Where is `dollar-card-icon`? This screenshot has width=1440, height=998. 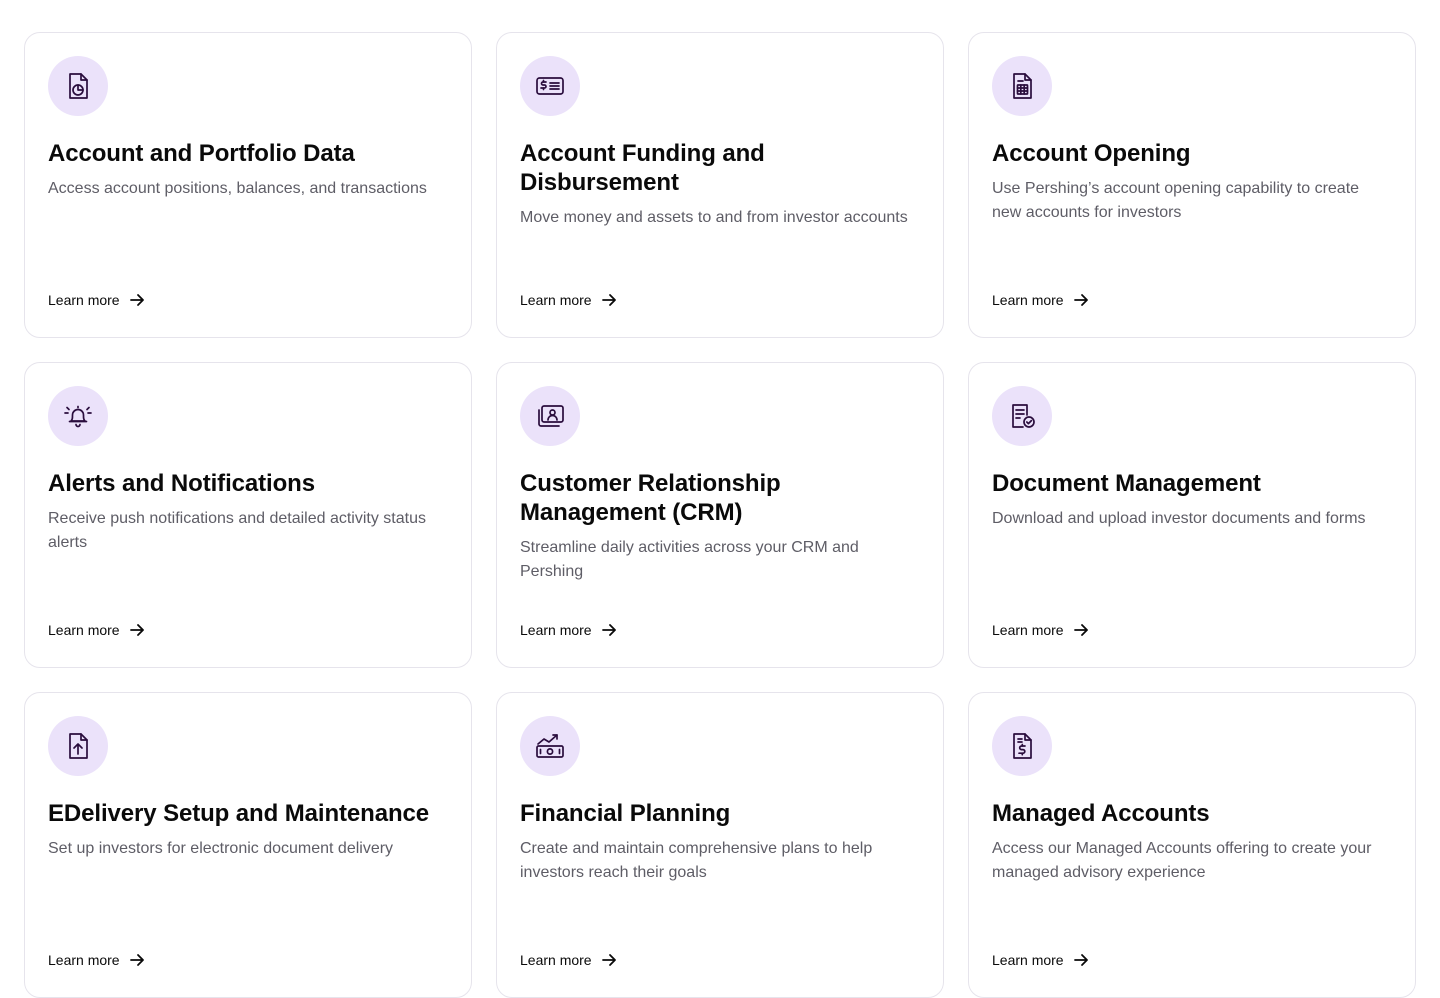 dollar-card-icon is located at coordinates (550, 86).